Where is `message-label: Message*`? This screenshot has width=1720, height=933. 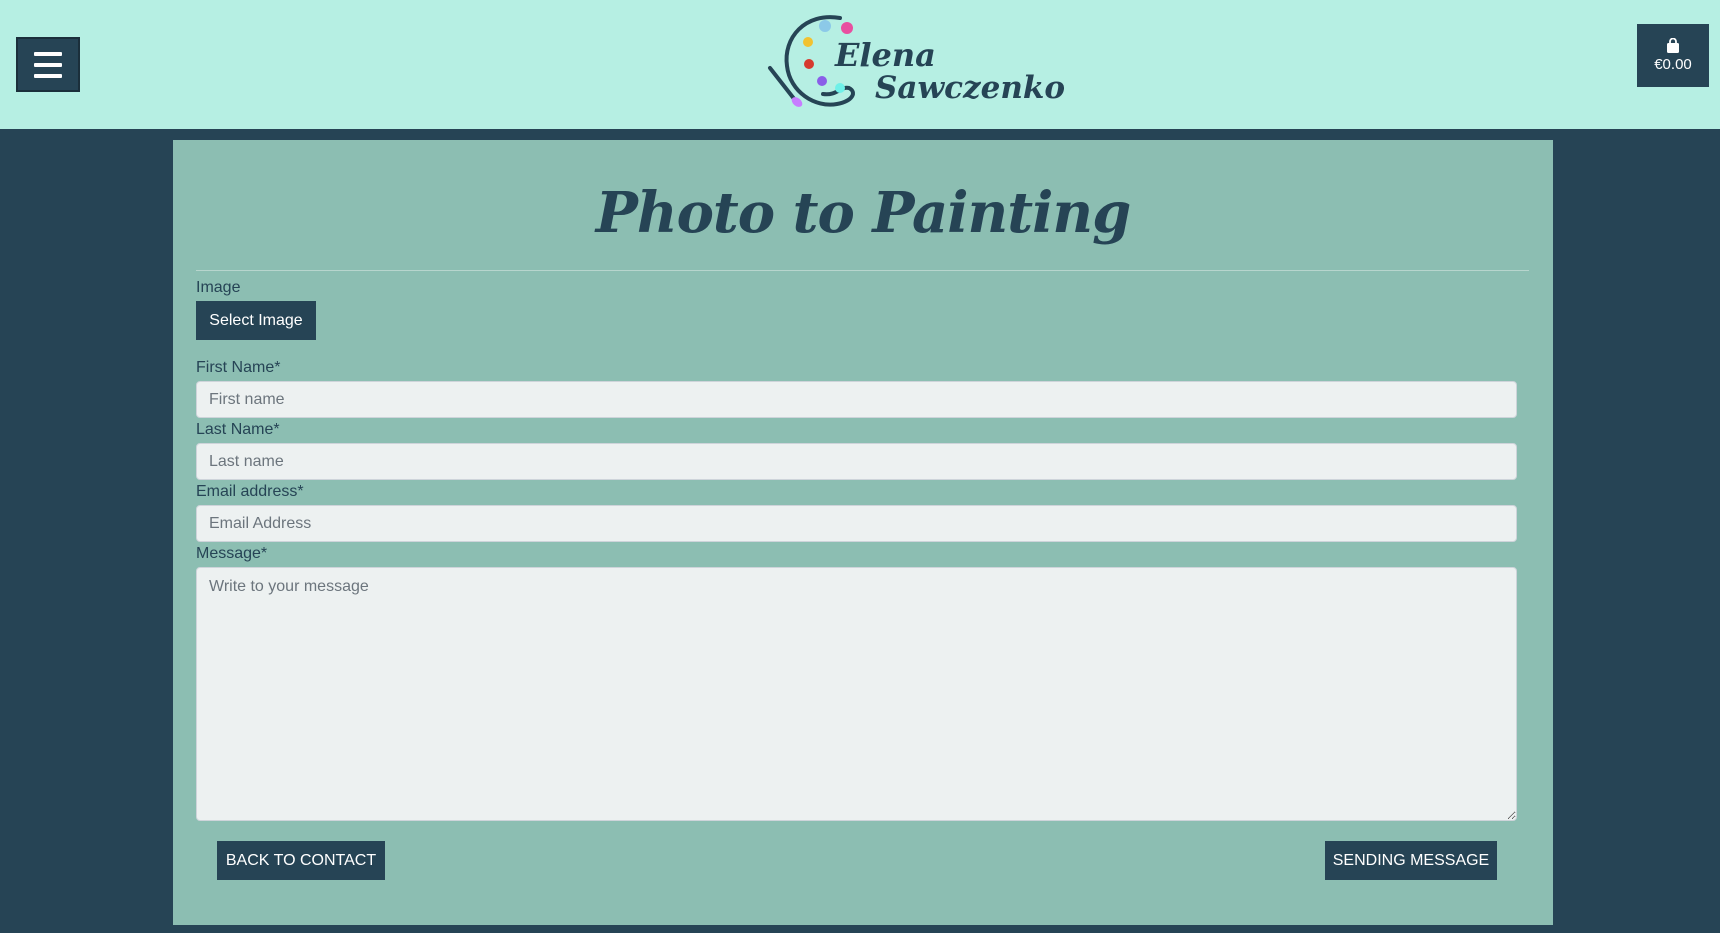
message-label: Message* is located at coordinates (232, 553).